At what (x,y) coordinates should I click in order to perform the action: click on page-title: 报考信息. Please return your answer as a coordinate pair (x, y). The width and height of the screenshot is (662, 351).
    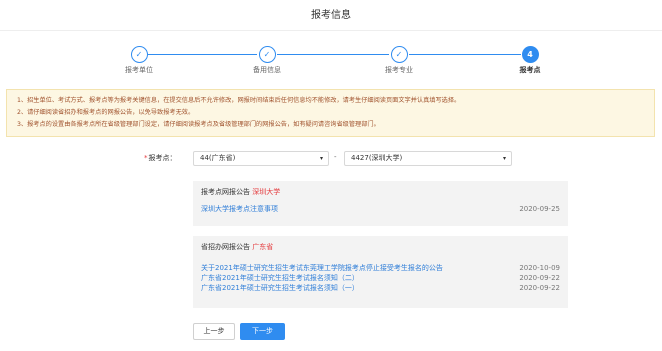
    Looking at the image, I should click on (331, 15).